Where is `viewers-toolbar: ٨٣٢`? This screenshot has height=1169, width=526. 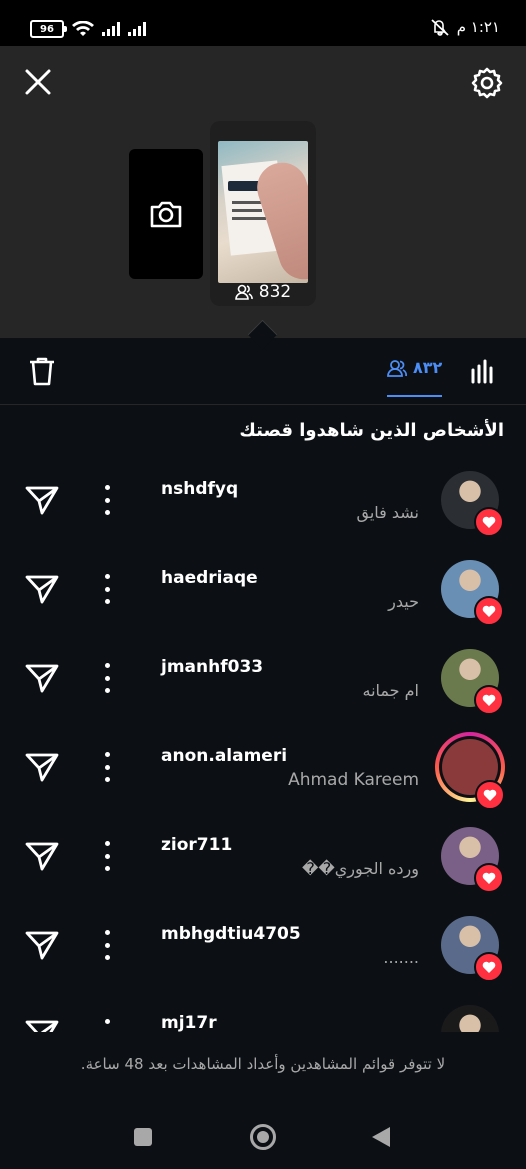 viewers-toolbar: ٨٣٢ is located at coordinates (263, 371).